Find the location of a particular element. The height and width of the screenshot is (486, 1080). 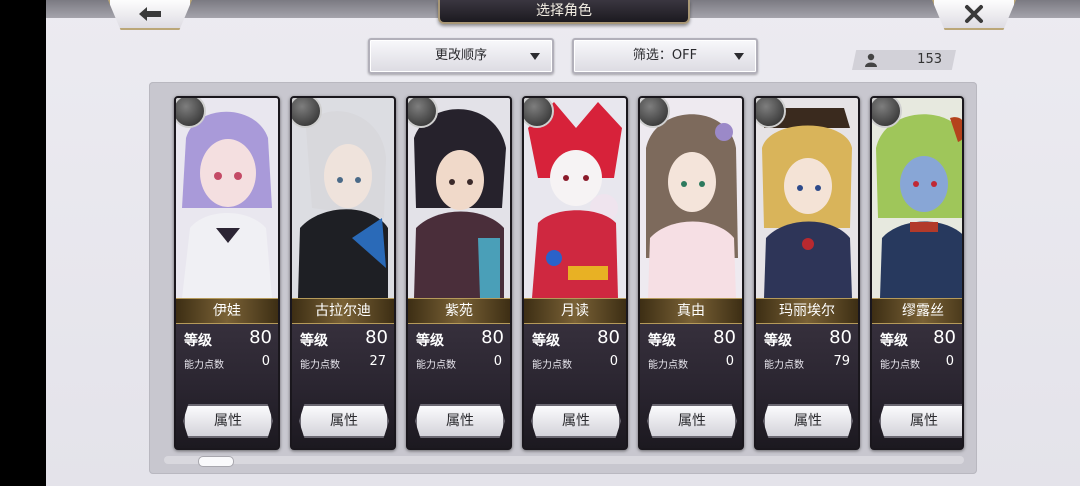

character-card: 玛丽埃尔 等级 80 能力点数 79 属性 is located at coordinates (807, 273).